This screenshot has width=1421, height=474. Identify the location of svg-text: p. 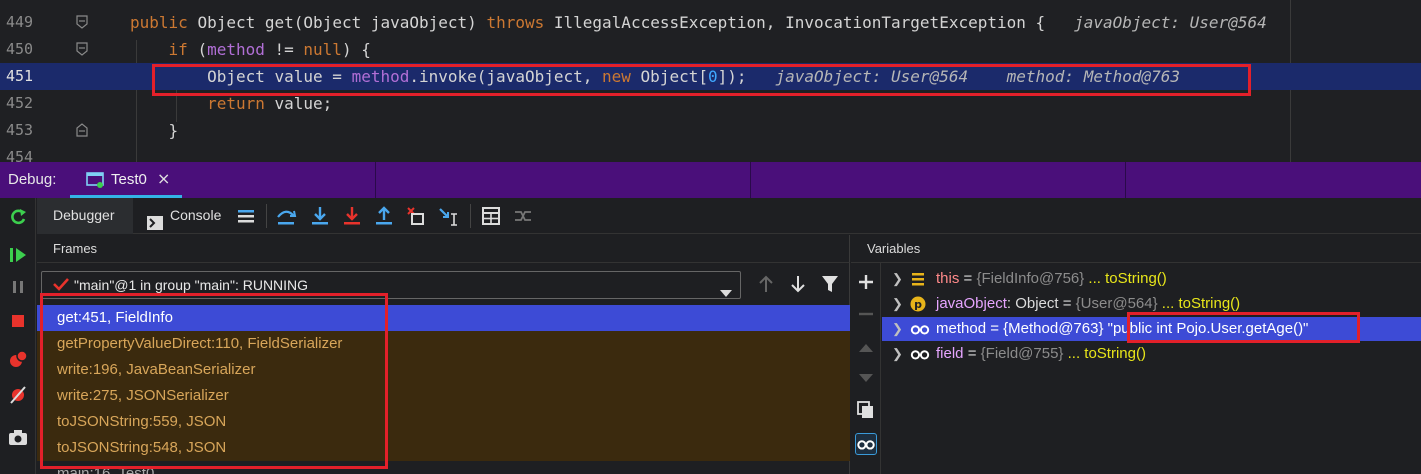
(918, 304).